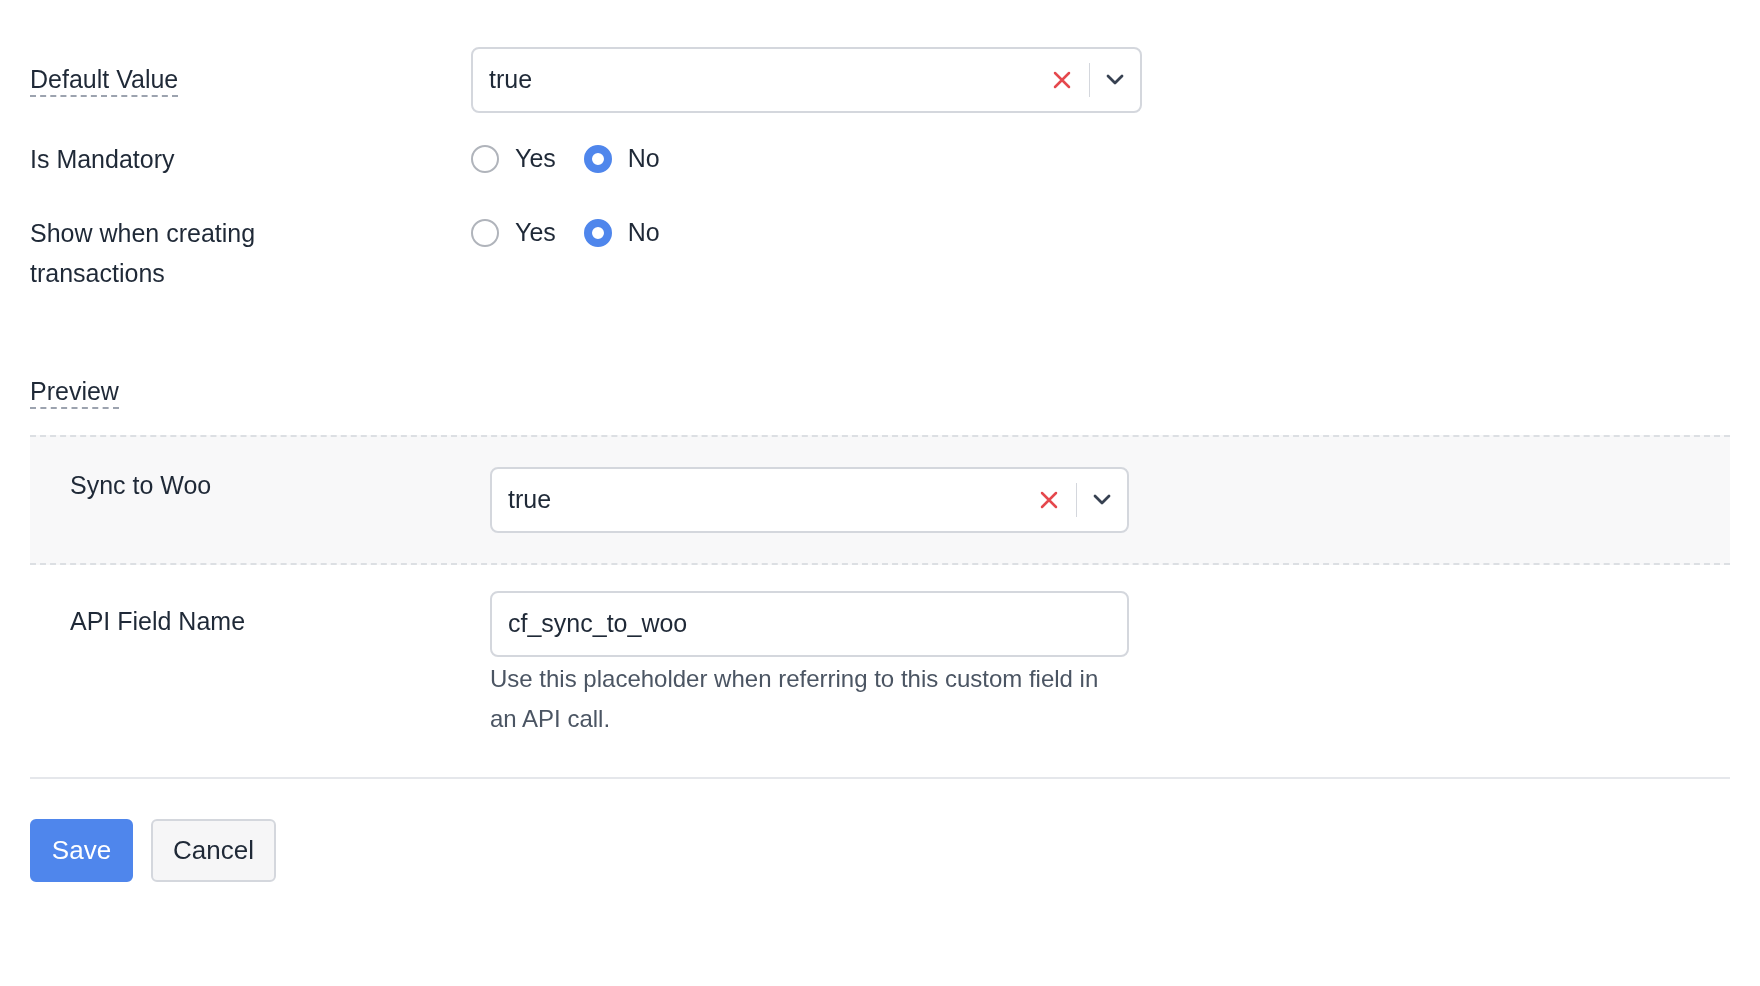 The image size is (1760, 986). I want to click on field-label: Show when creating transactions, so click(143, 253).